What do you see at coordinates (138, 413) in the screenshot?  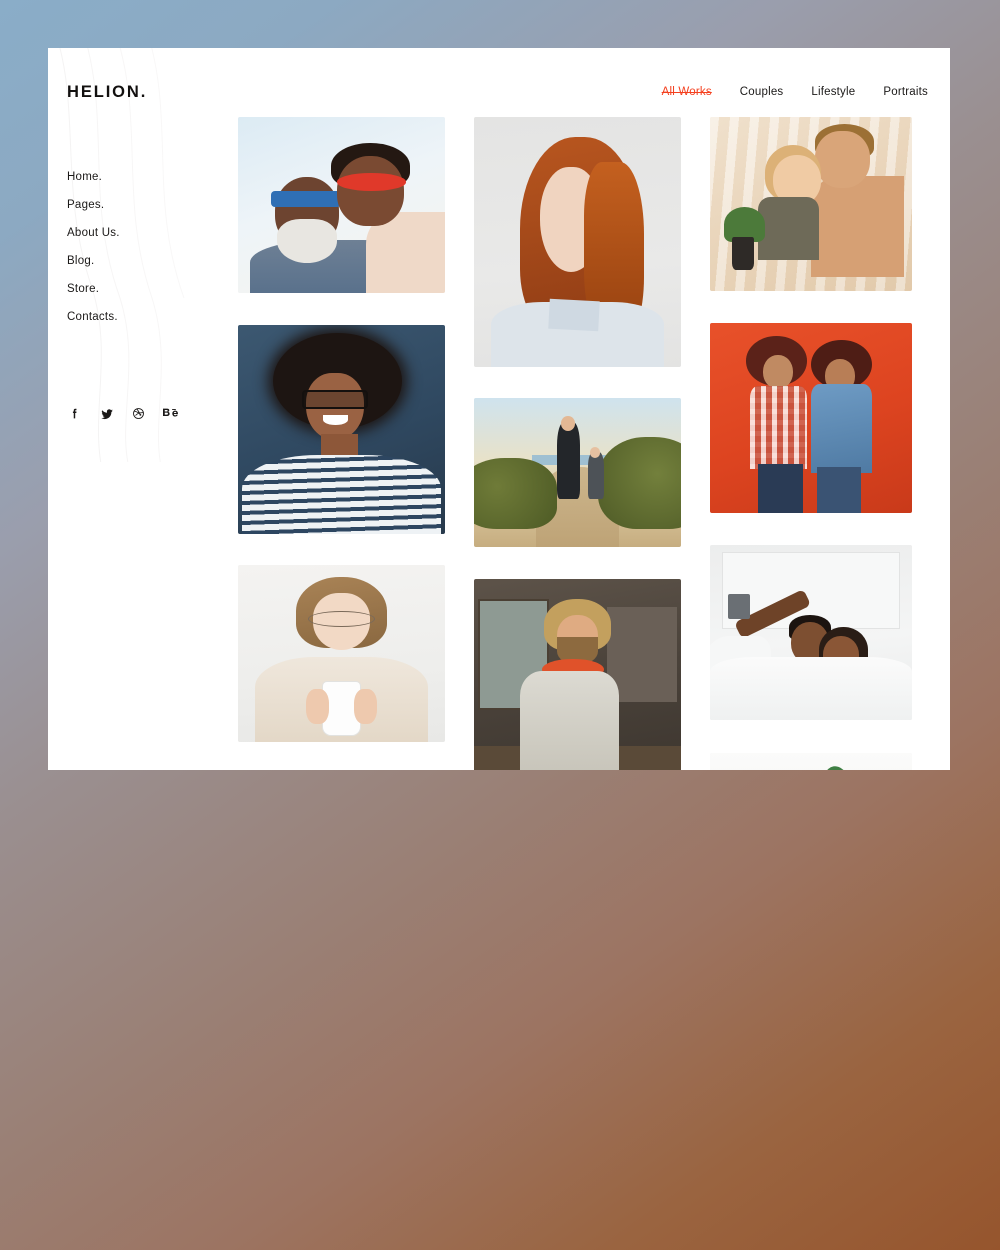 I see `dribbble-icon` at bounding box center [138, 413].